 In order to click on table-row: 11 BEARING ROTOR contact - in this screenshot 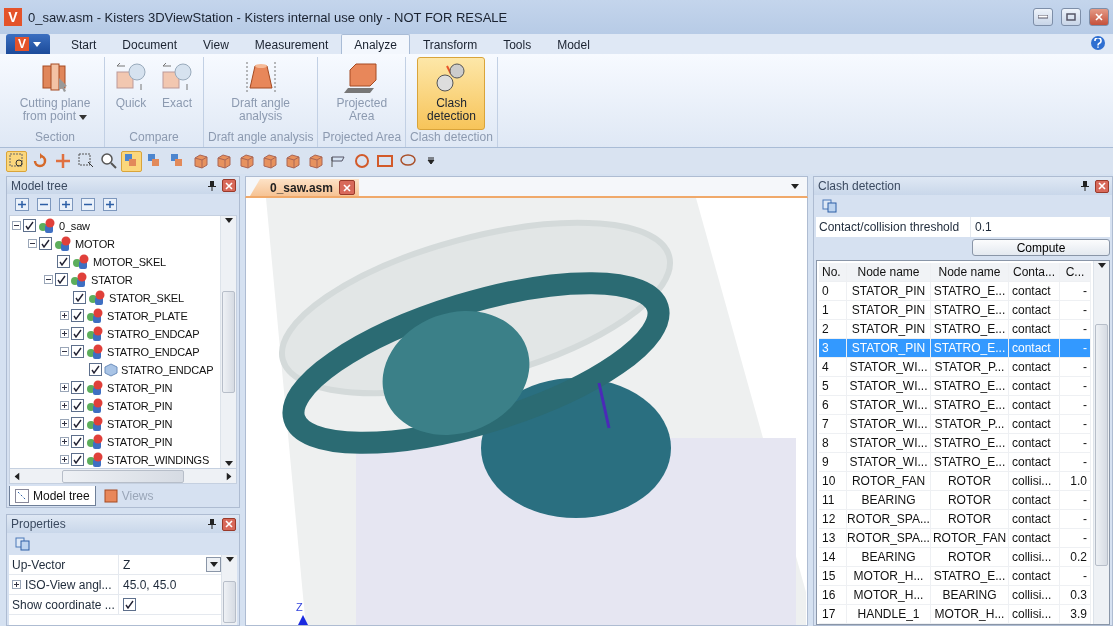, I will do `click(955, 500)`.